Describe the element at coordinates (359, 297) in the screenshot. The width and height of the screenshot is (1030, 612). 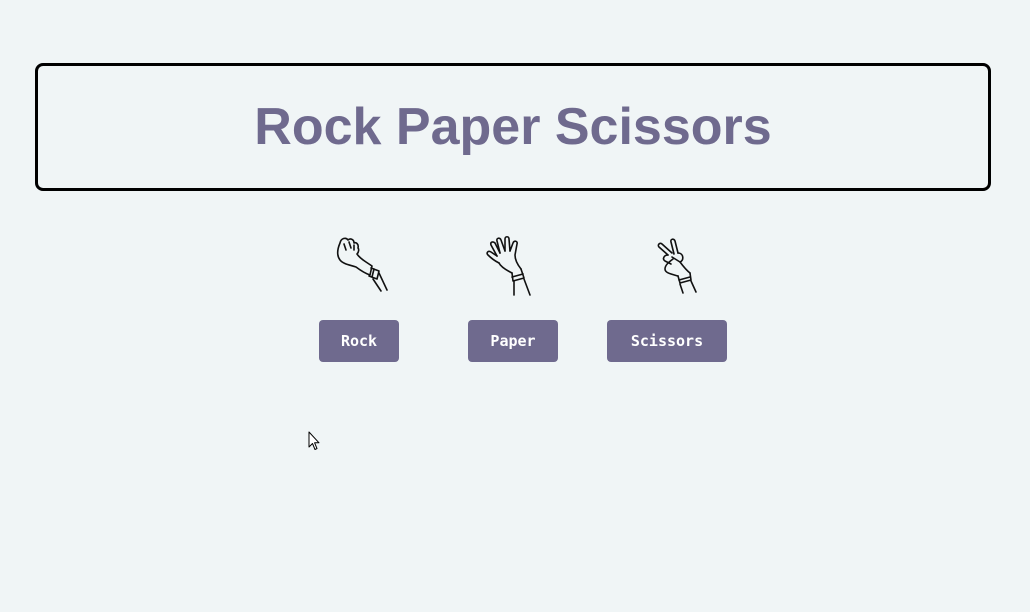
I see `choice-rock: Rock` at that location.